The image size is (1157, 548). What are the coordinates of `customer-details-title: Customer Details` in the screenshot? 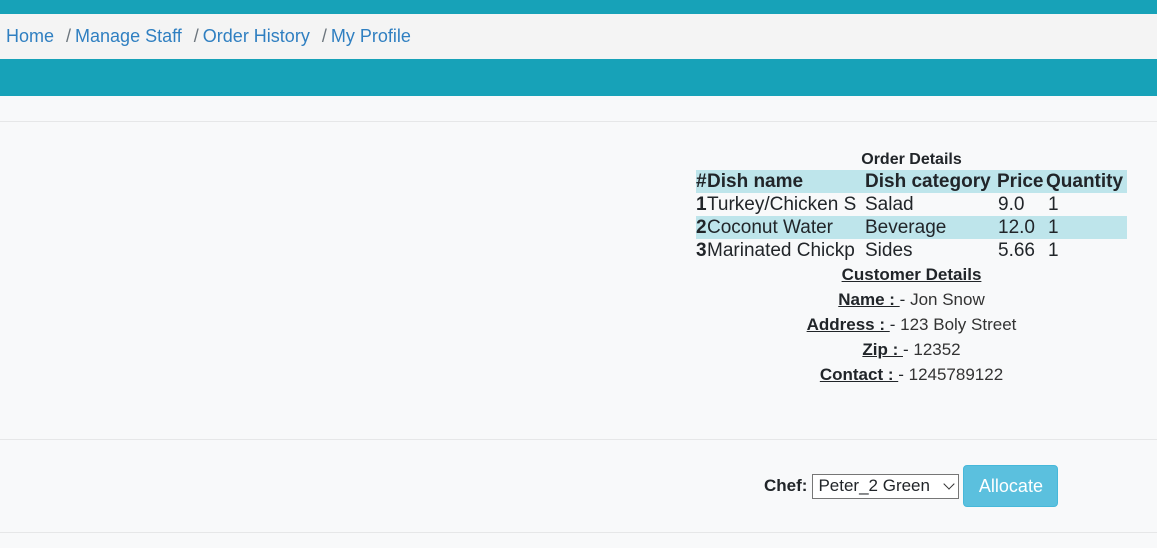 It's located at (911, 274).